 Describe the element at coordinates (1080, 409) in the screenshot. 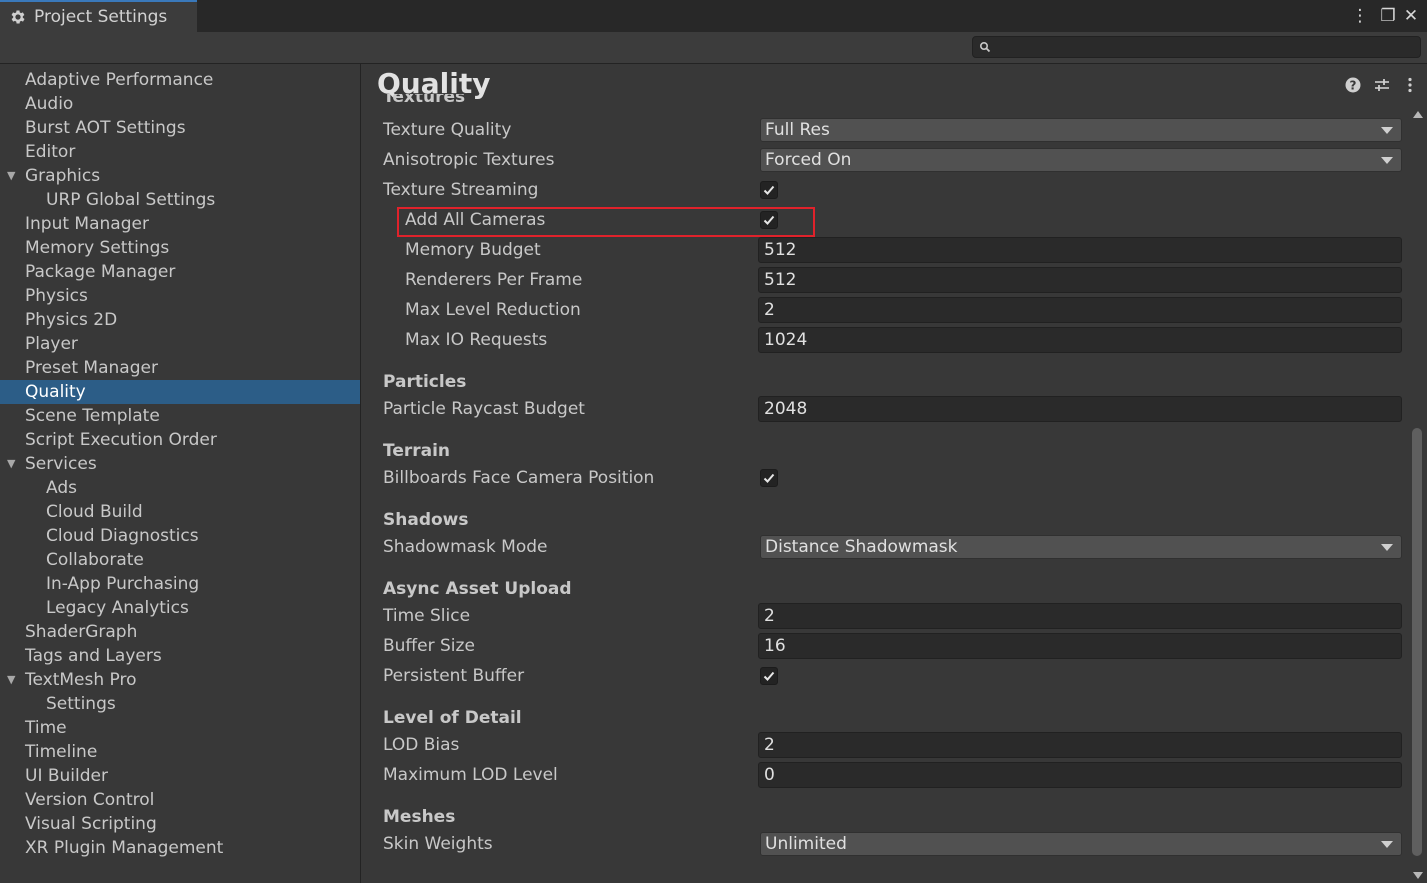

I see `particle-raycast-budget-field: 2048` at that location.